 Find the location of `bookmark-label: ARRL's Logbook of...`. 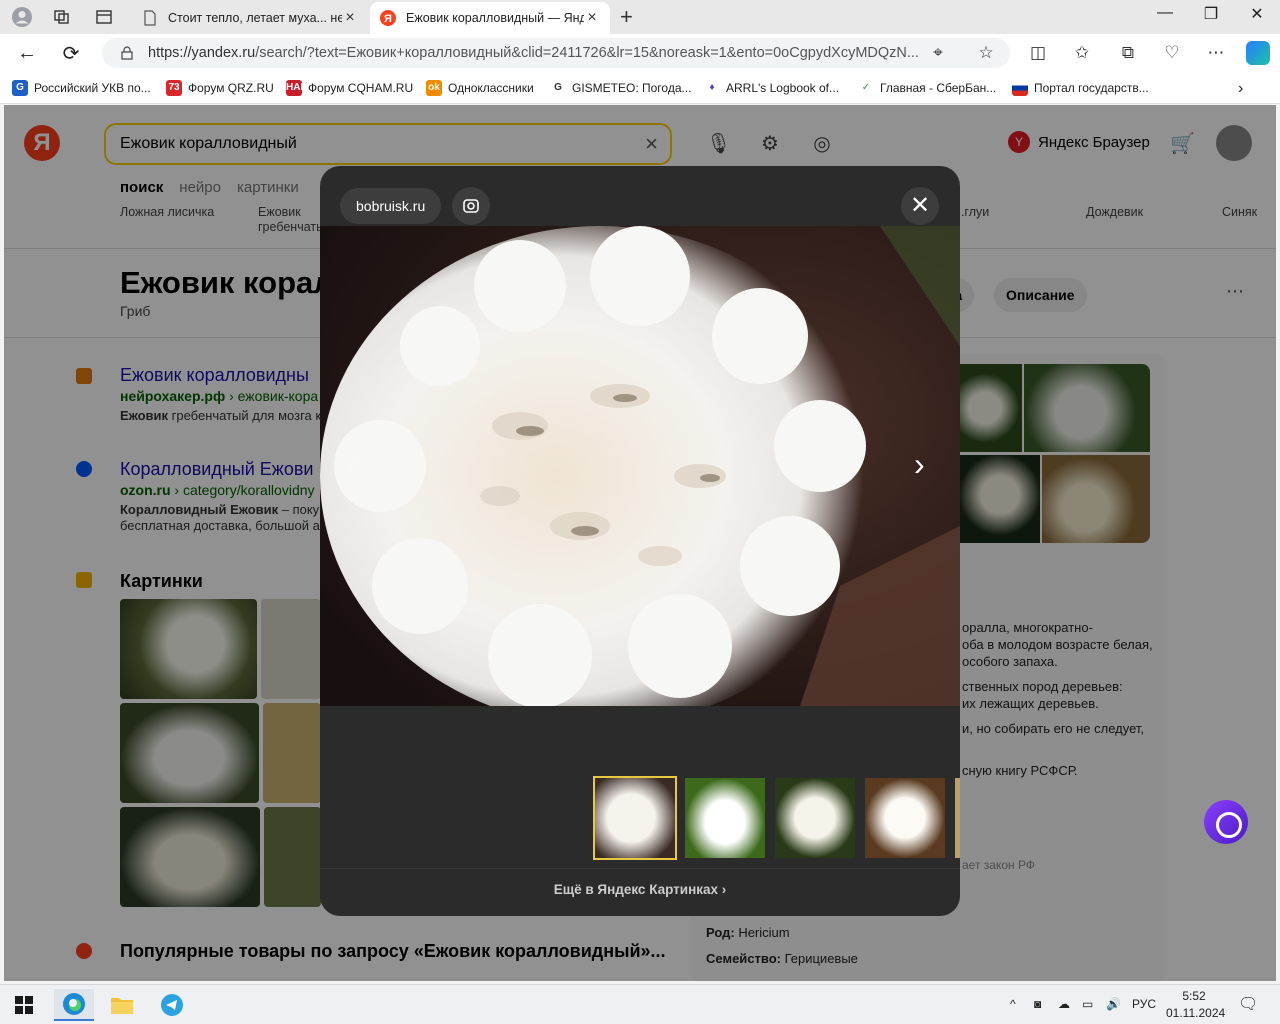

bookmark-label: ARRL's Logbook of... is located at coordinates (783, 88).